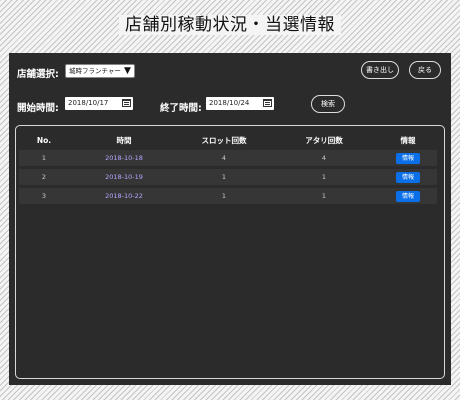 The image size is (460, 400). What do you see at coordinates (224, 158) in the screenshot?
I see `cell-slot-count: 4` at bounding box center [224, 158].